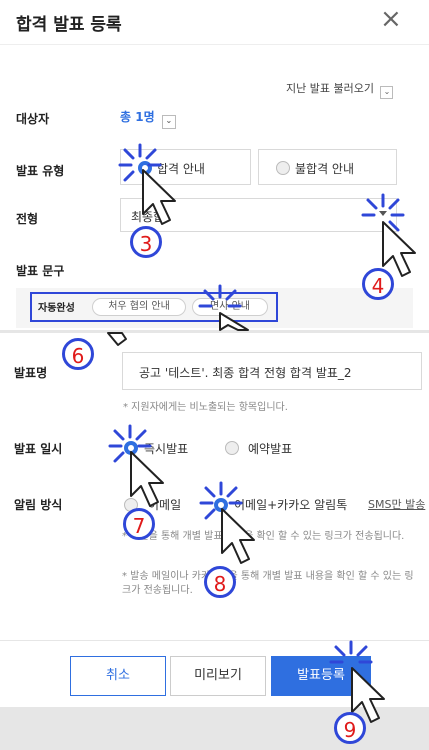  What do you see at coordinates (383, 213) in the screenshot?
I see `dropdown-arrow-icon` at bounding box center [383, 213].